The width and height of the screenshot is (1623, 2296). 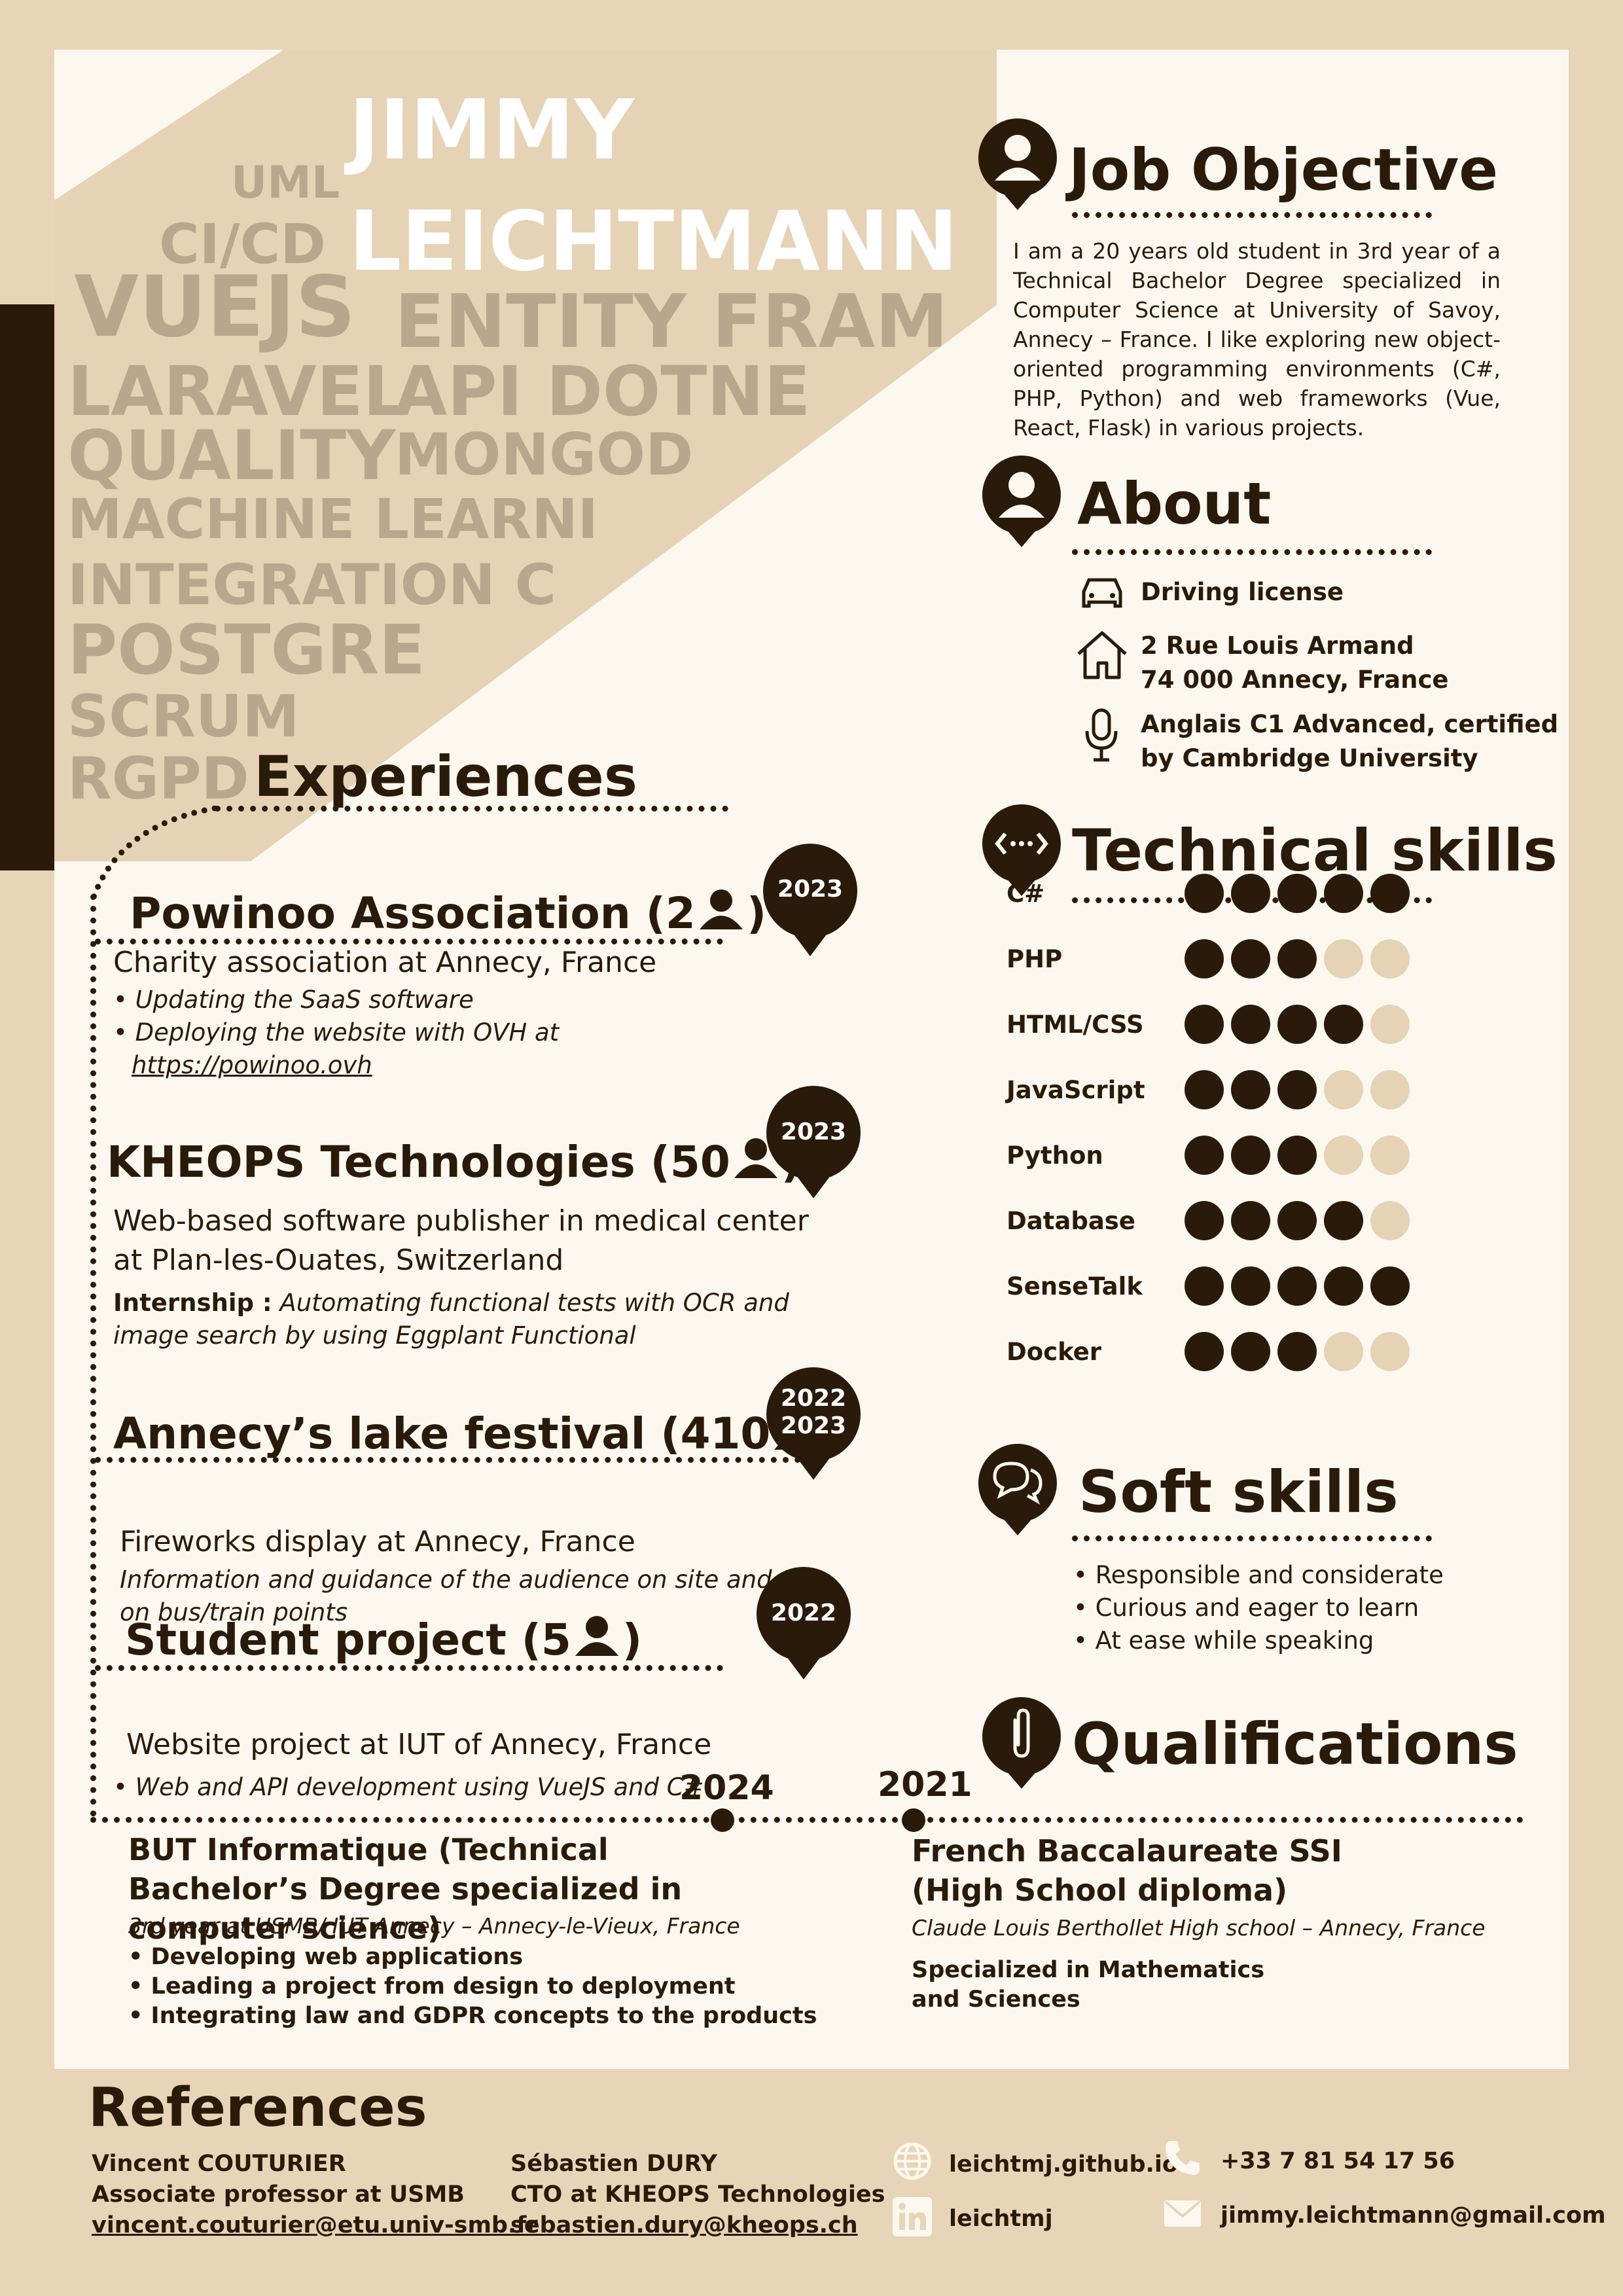 I want to click on about-title: About, so click(x=1174, y=503).